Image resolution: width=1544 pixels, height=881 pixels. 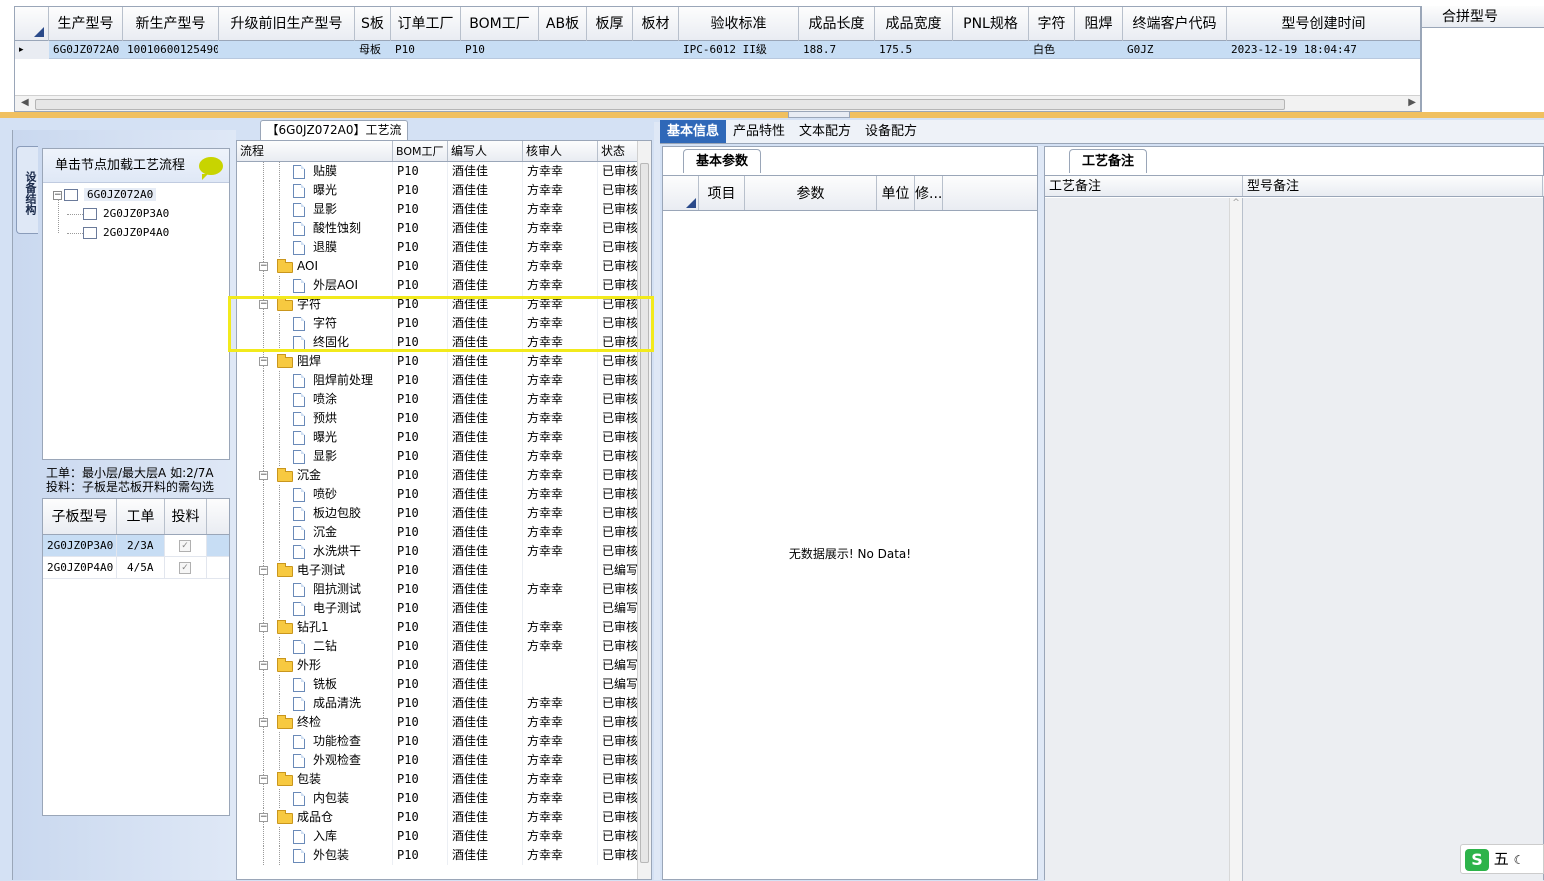 I want to click on col-work-order: 工单, so click(x=141, y=516).